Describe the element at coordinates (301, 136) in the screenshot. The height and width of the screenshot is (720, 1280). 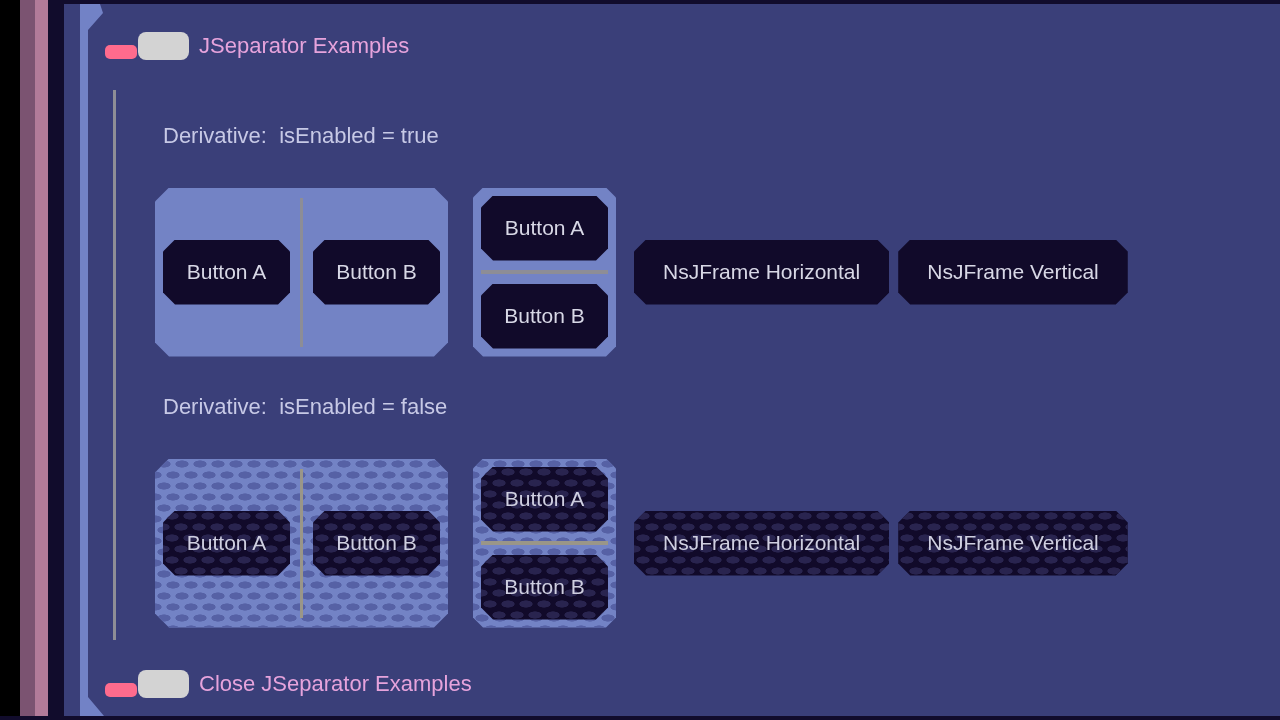
I see `group-label: Derivative: isEnabled = true` at that location.